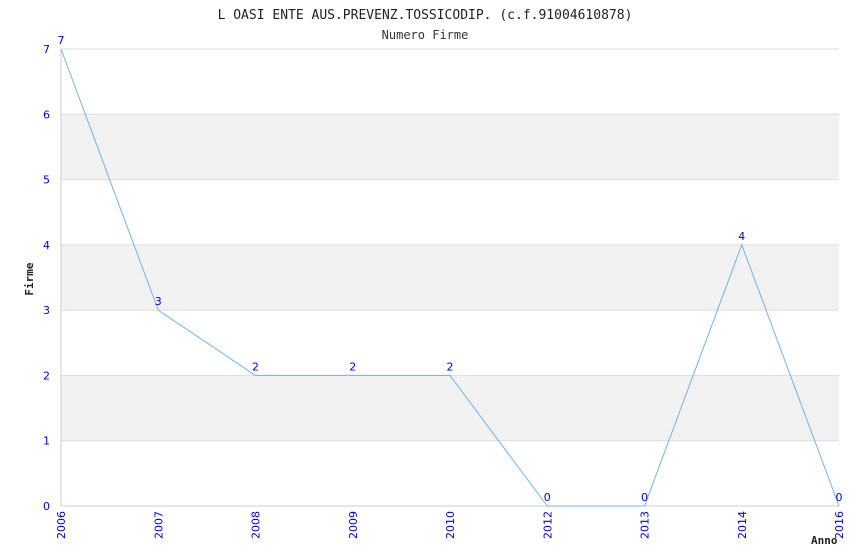  I want to click on y-tick-label: 6, so click(46, 114).